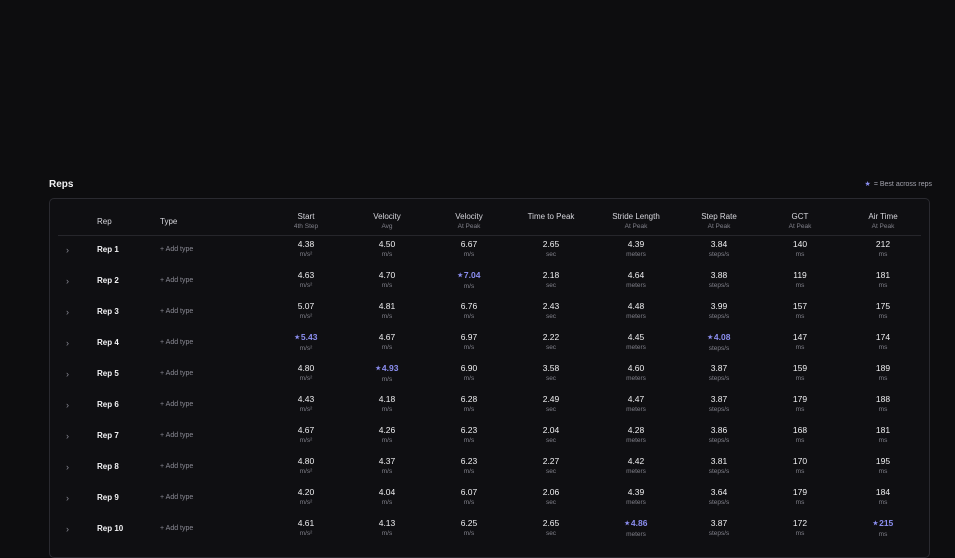 The width and height of the screenshot is (955, 558). I want to click on cell-value: 168, so click(800, 430).